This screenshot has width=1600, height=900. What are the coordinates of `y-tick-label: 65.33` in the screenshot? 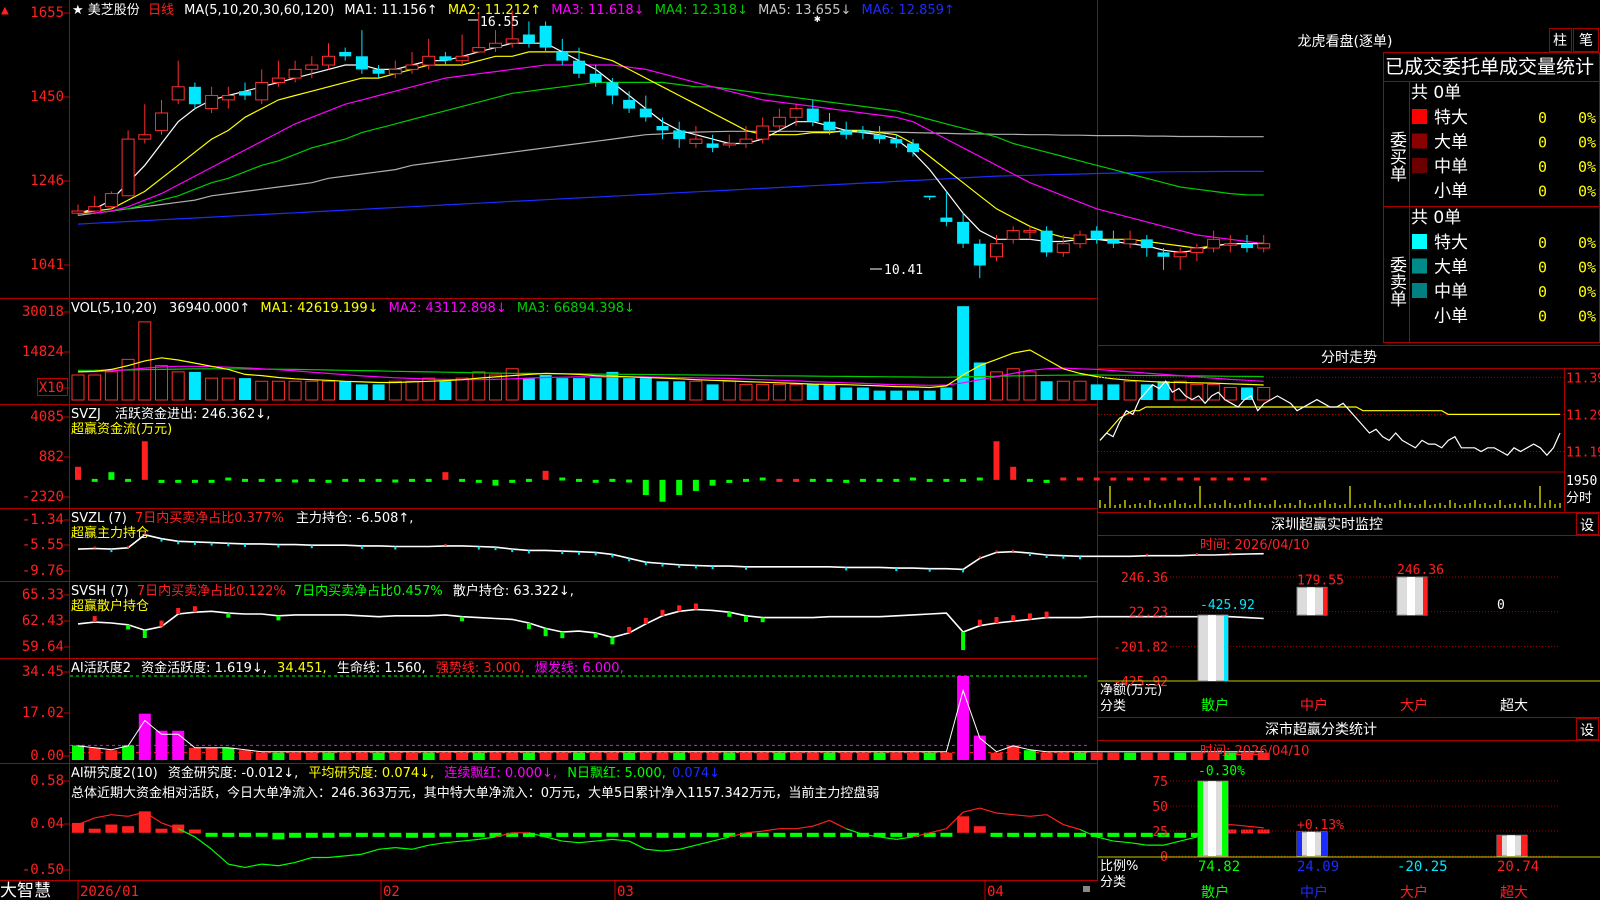 It's located at (43, 595).